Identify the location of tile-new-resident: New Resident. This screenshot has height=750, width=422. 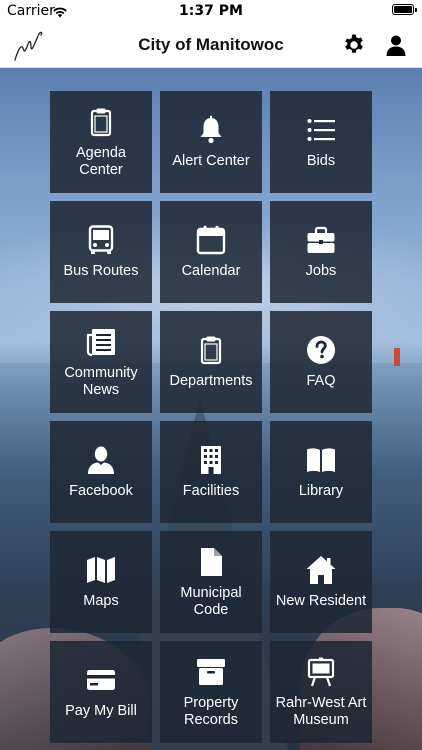
(321, 582).